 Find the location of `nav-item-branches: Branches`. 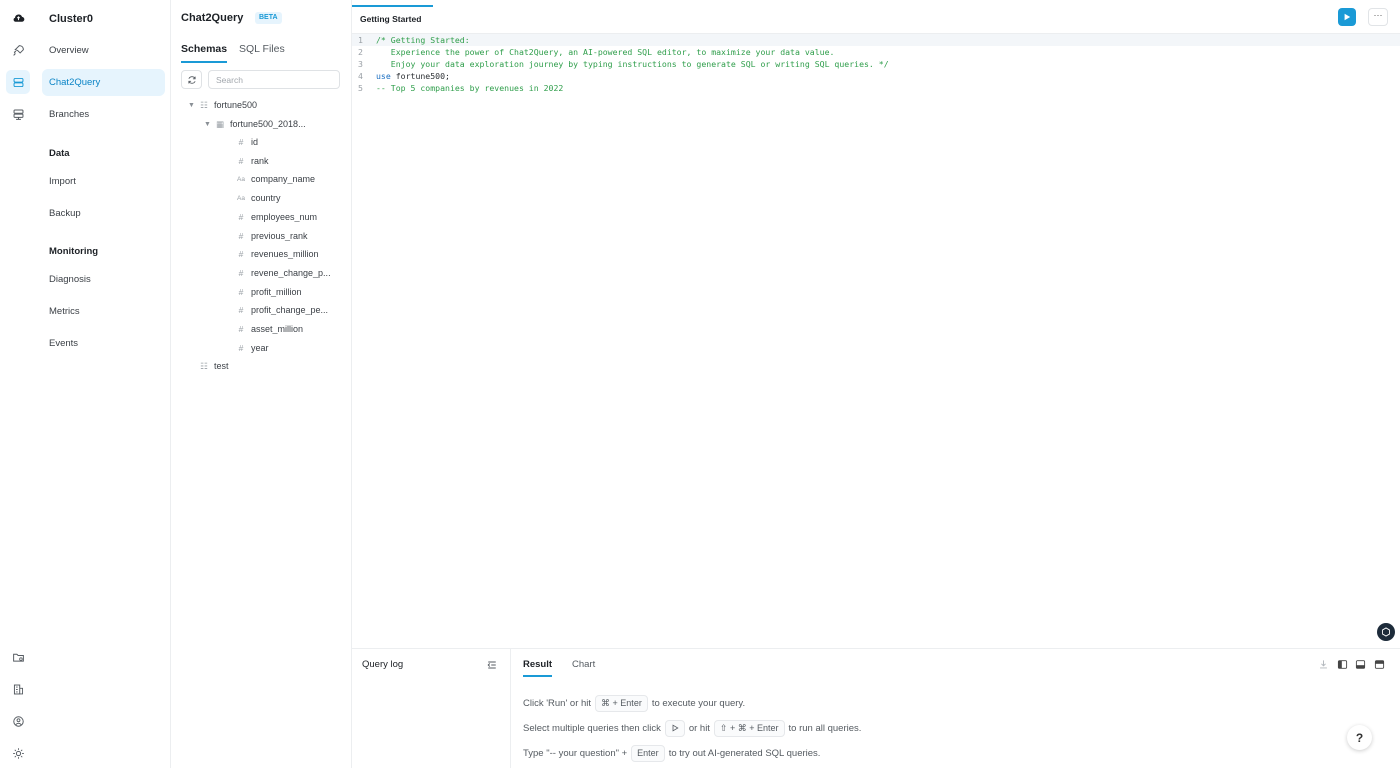

nav-item-branches: Branches is located at coordinates (103, 114).